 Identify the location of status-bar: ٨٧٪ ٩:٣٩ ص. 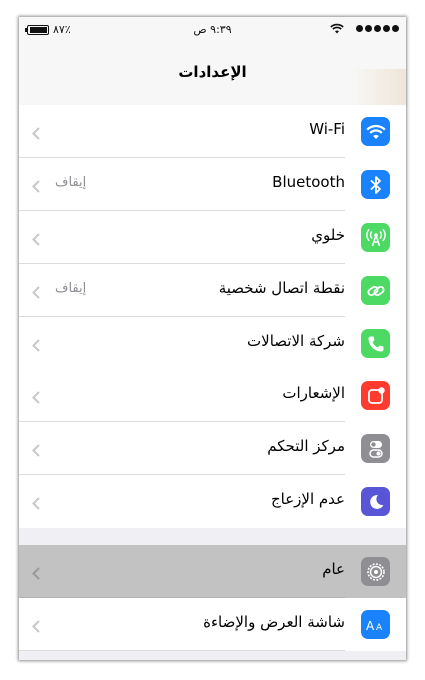
(212, 30).